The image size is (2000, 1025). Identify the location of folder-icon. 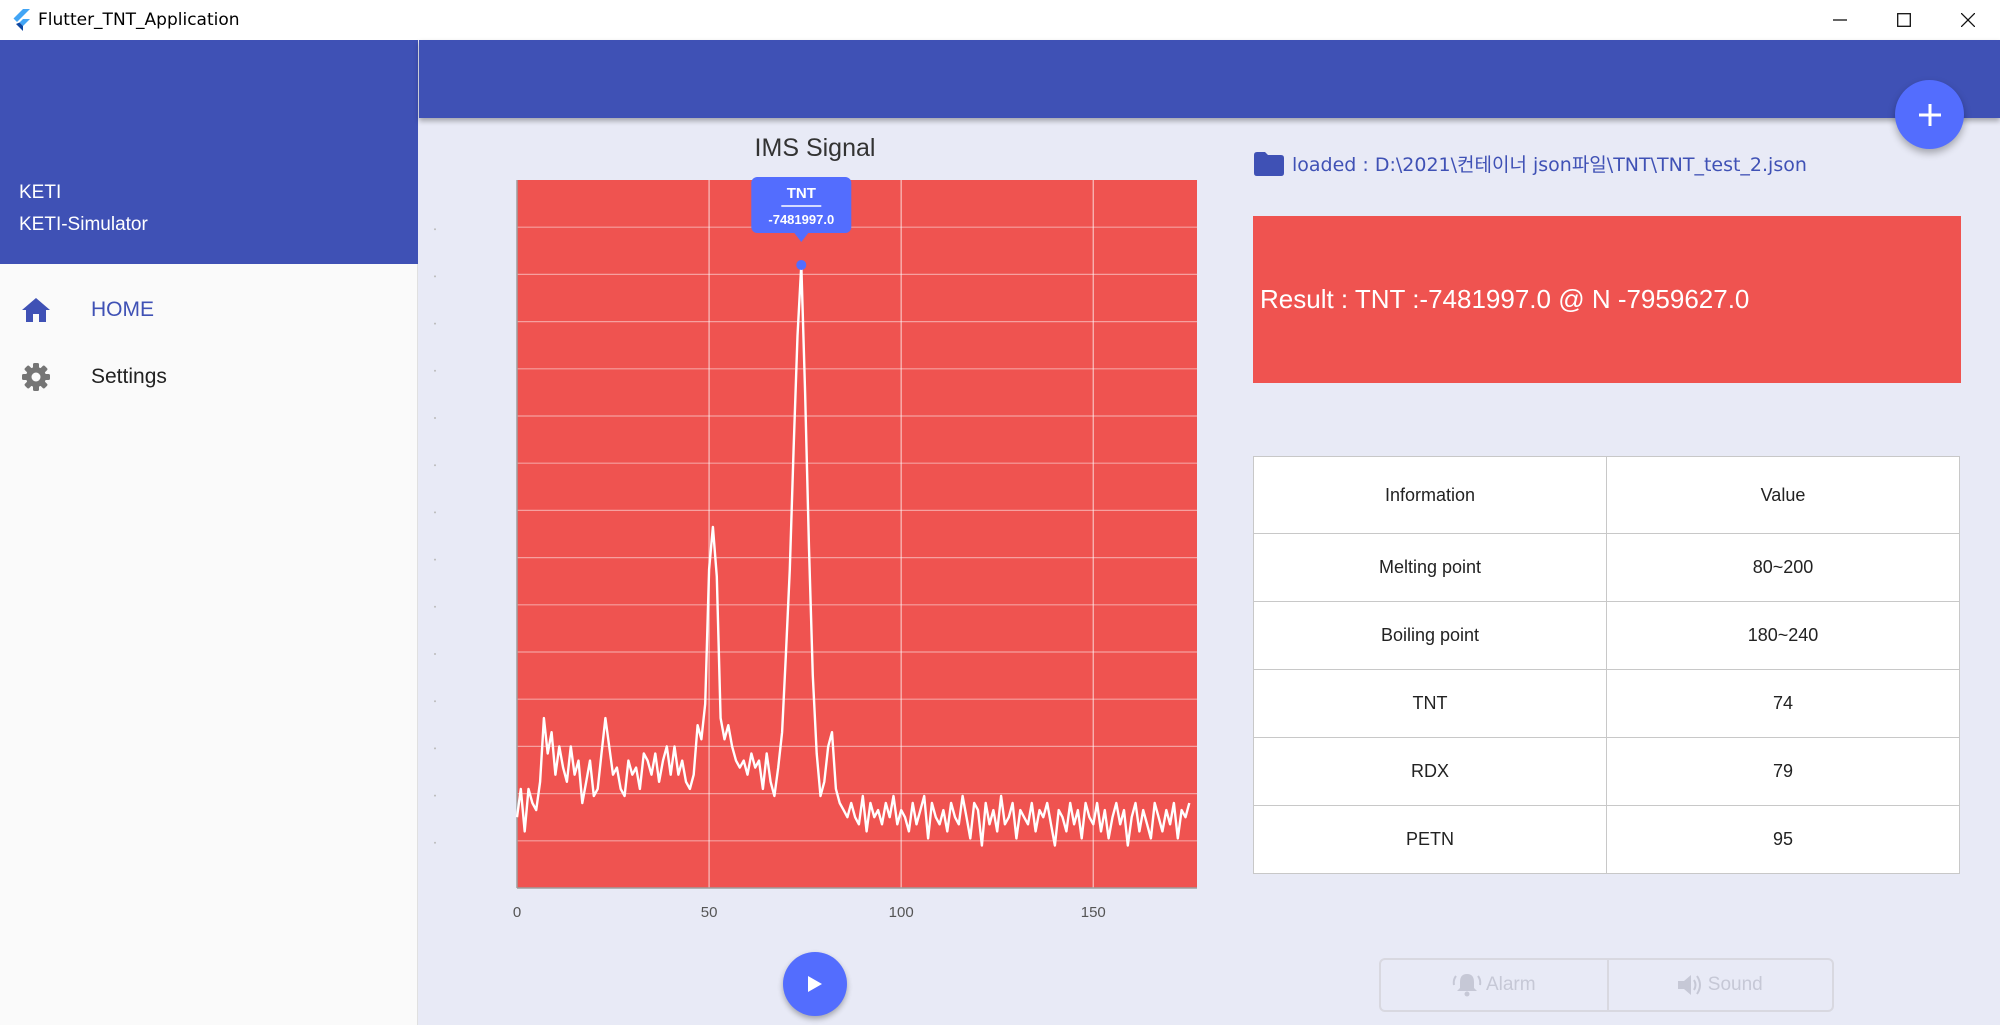
(1269, 164).